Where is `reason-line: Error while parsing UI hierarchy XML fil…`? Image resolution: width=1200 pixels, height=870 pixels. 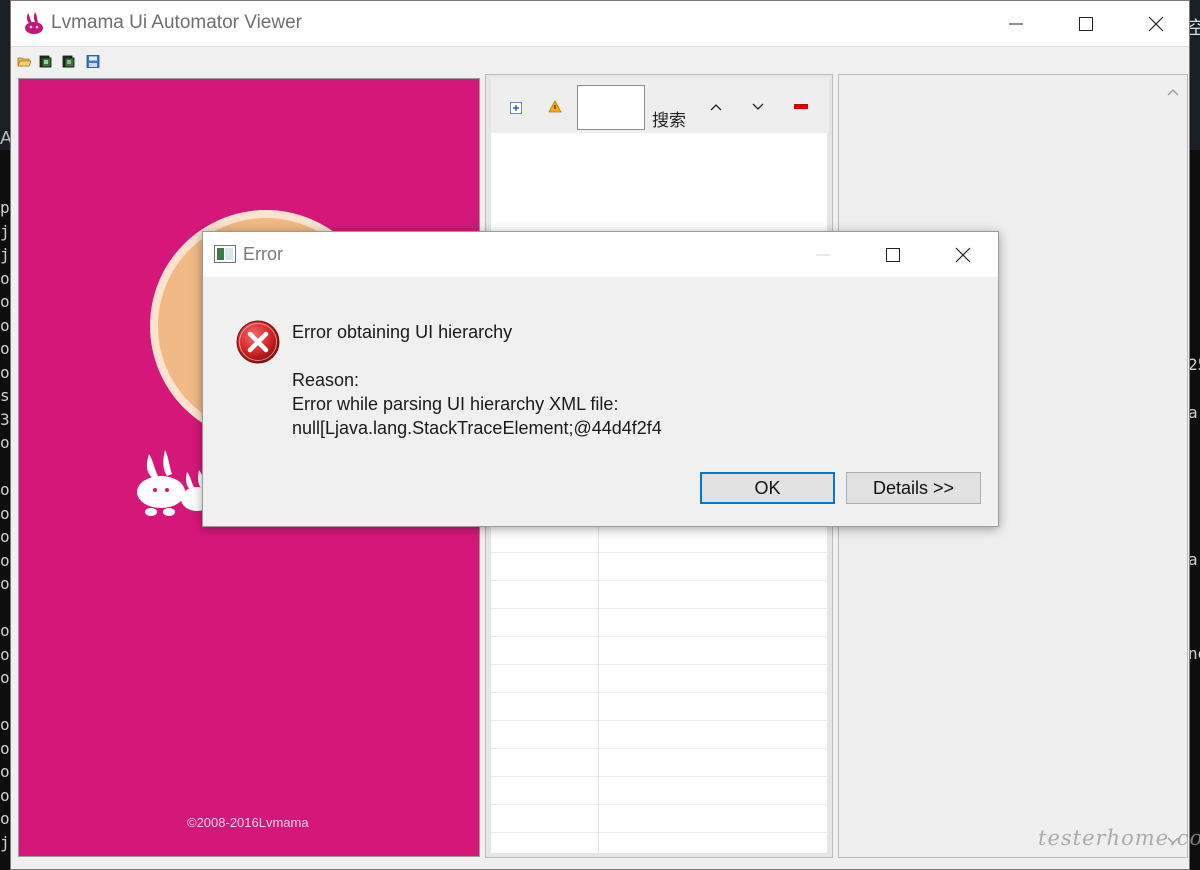 reason-line: Error while parsing UI hierarchy XML fil… is located at coordinates (455, 404).